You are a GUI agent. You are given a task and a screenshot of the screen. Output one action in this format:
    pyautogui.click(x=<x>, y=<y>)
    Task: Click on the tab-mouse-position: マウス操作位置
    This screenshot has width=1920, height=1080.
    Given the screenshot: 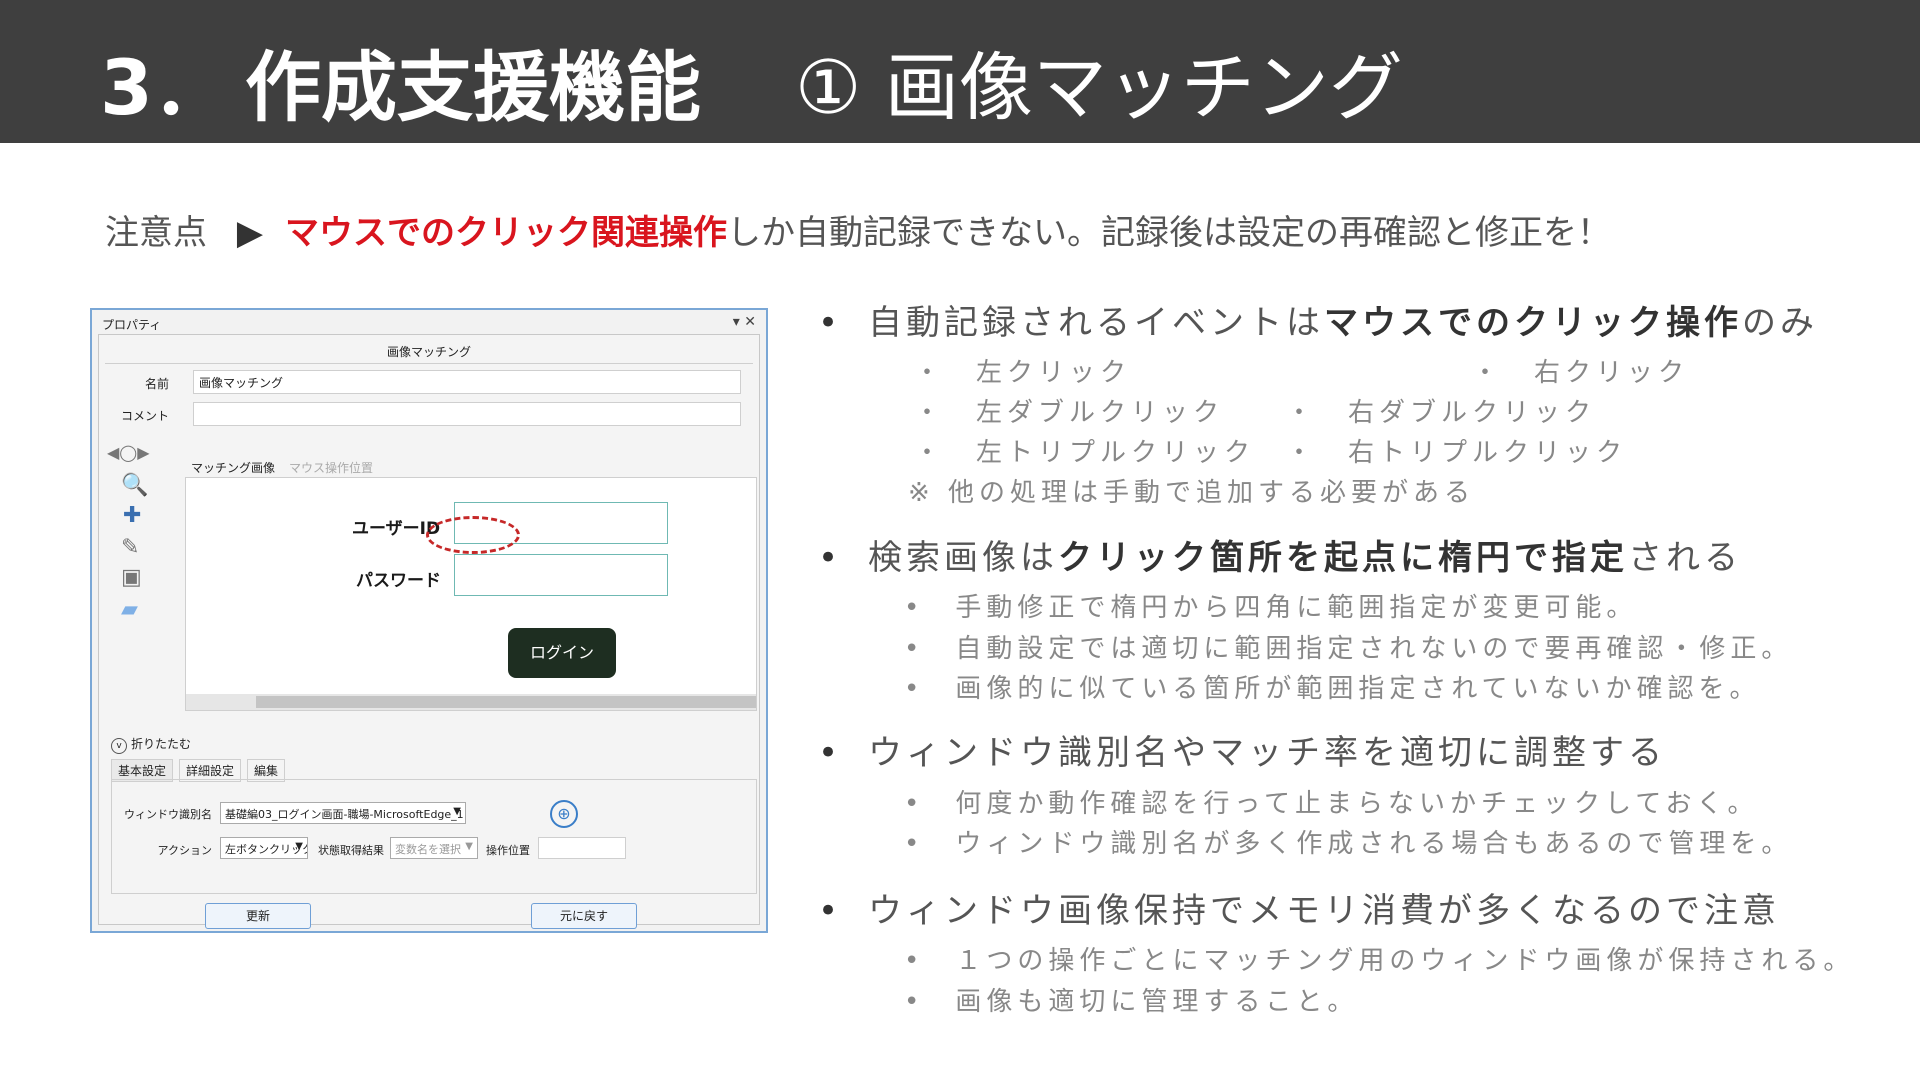 What is the action you would take?
    pyautogui.click(x=331, y=467)
    